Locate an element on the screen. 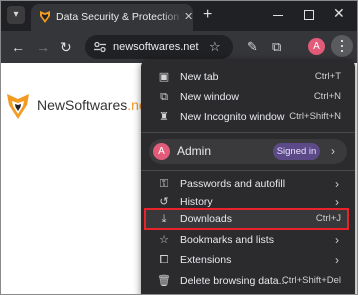 The image size is (358, 295). menu-item-passwords: ⚿ Passwords and autofill › is located at coordinates (248, 184).